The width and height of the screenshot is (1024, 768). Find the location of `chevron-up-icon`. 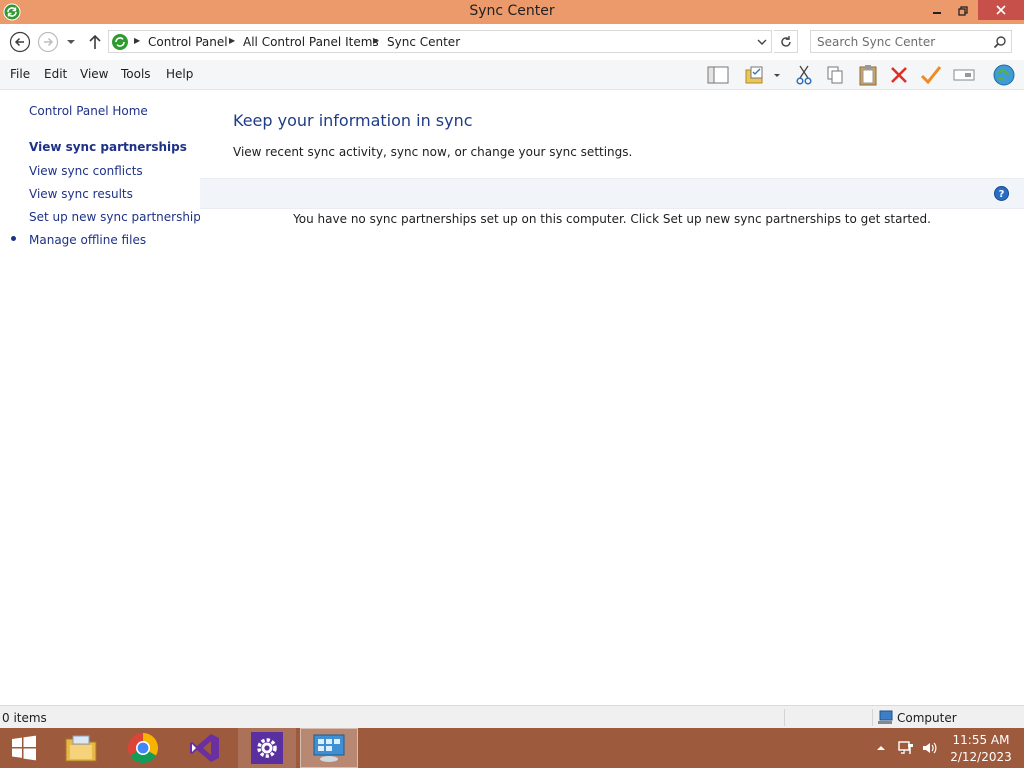

chevron-up-icon is located at coordinates (881, 748).